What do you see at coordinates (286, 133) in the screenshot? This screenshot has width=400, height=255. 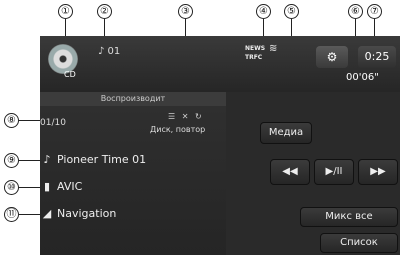 I see `media-button: Медиа` at bounding box center [286, 133].